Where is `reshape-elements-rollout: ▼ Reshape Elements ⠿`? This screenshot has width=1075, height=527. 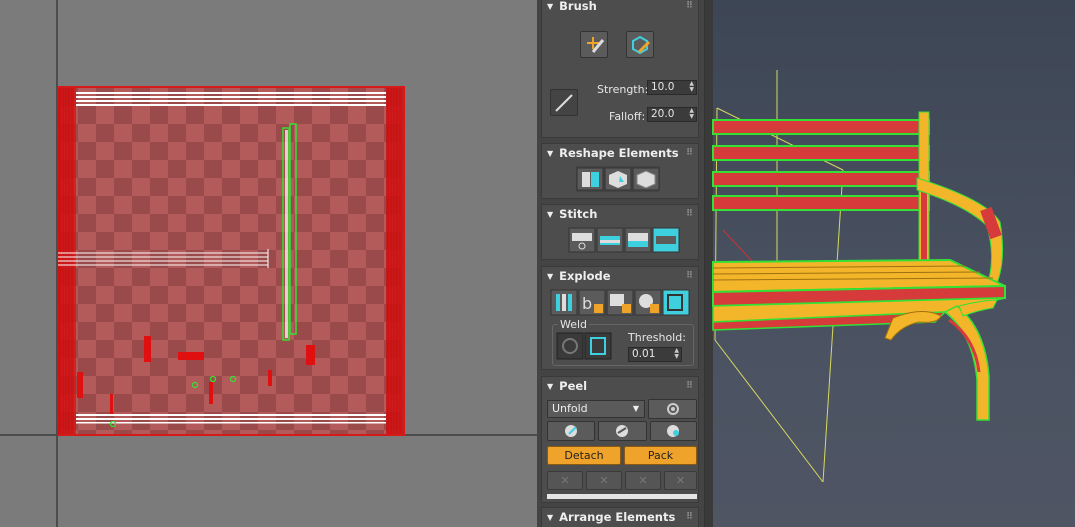 reshape-elements-rollout: ▼ Reshape Elements ⠿ is located at coordinates (620, 171).